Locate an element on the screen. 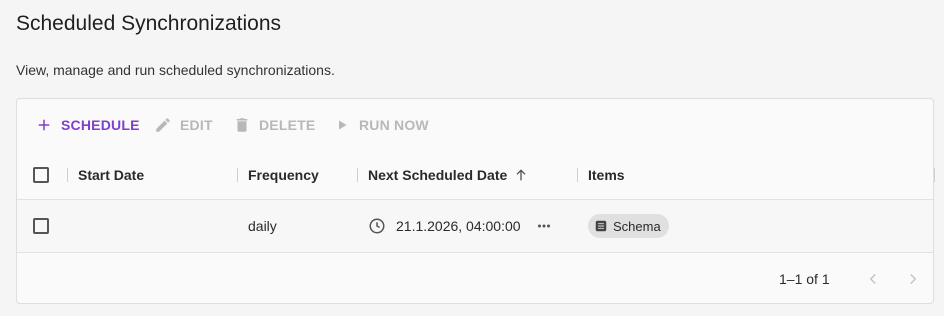 This screenshot has height=316, width=944. chevron-right-icon is located at coordinates (913, 279).